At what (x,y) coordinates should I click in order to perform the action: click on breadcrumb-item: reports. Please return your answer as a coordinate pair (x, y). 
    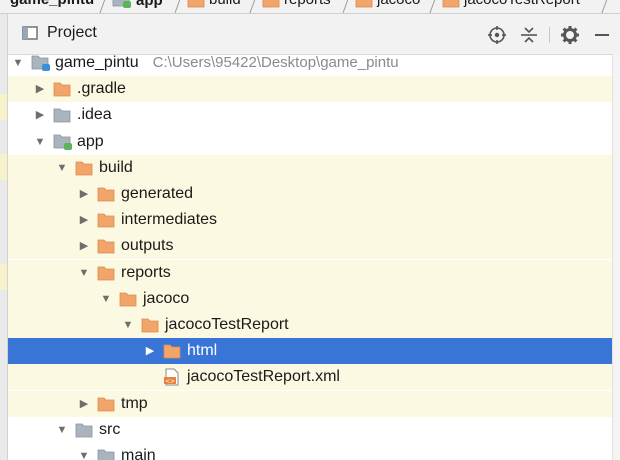
    Looking at the image, I should click on (296, 4).